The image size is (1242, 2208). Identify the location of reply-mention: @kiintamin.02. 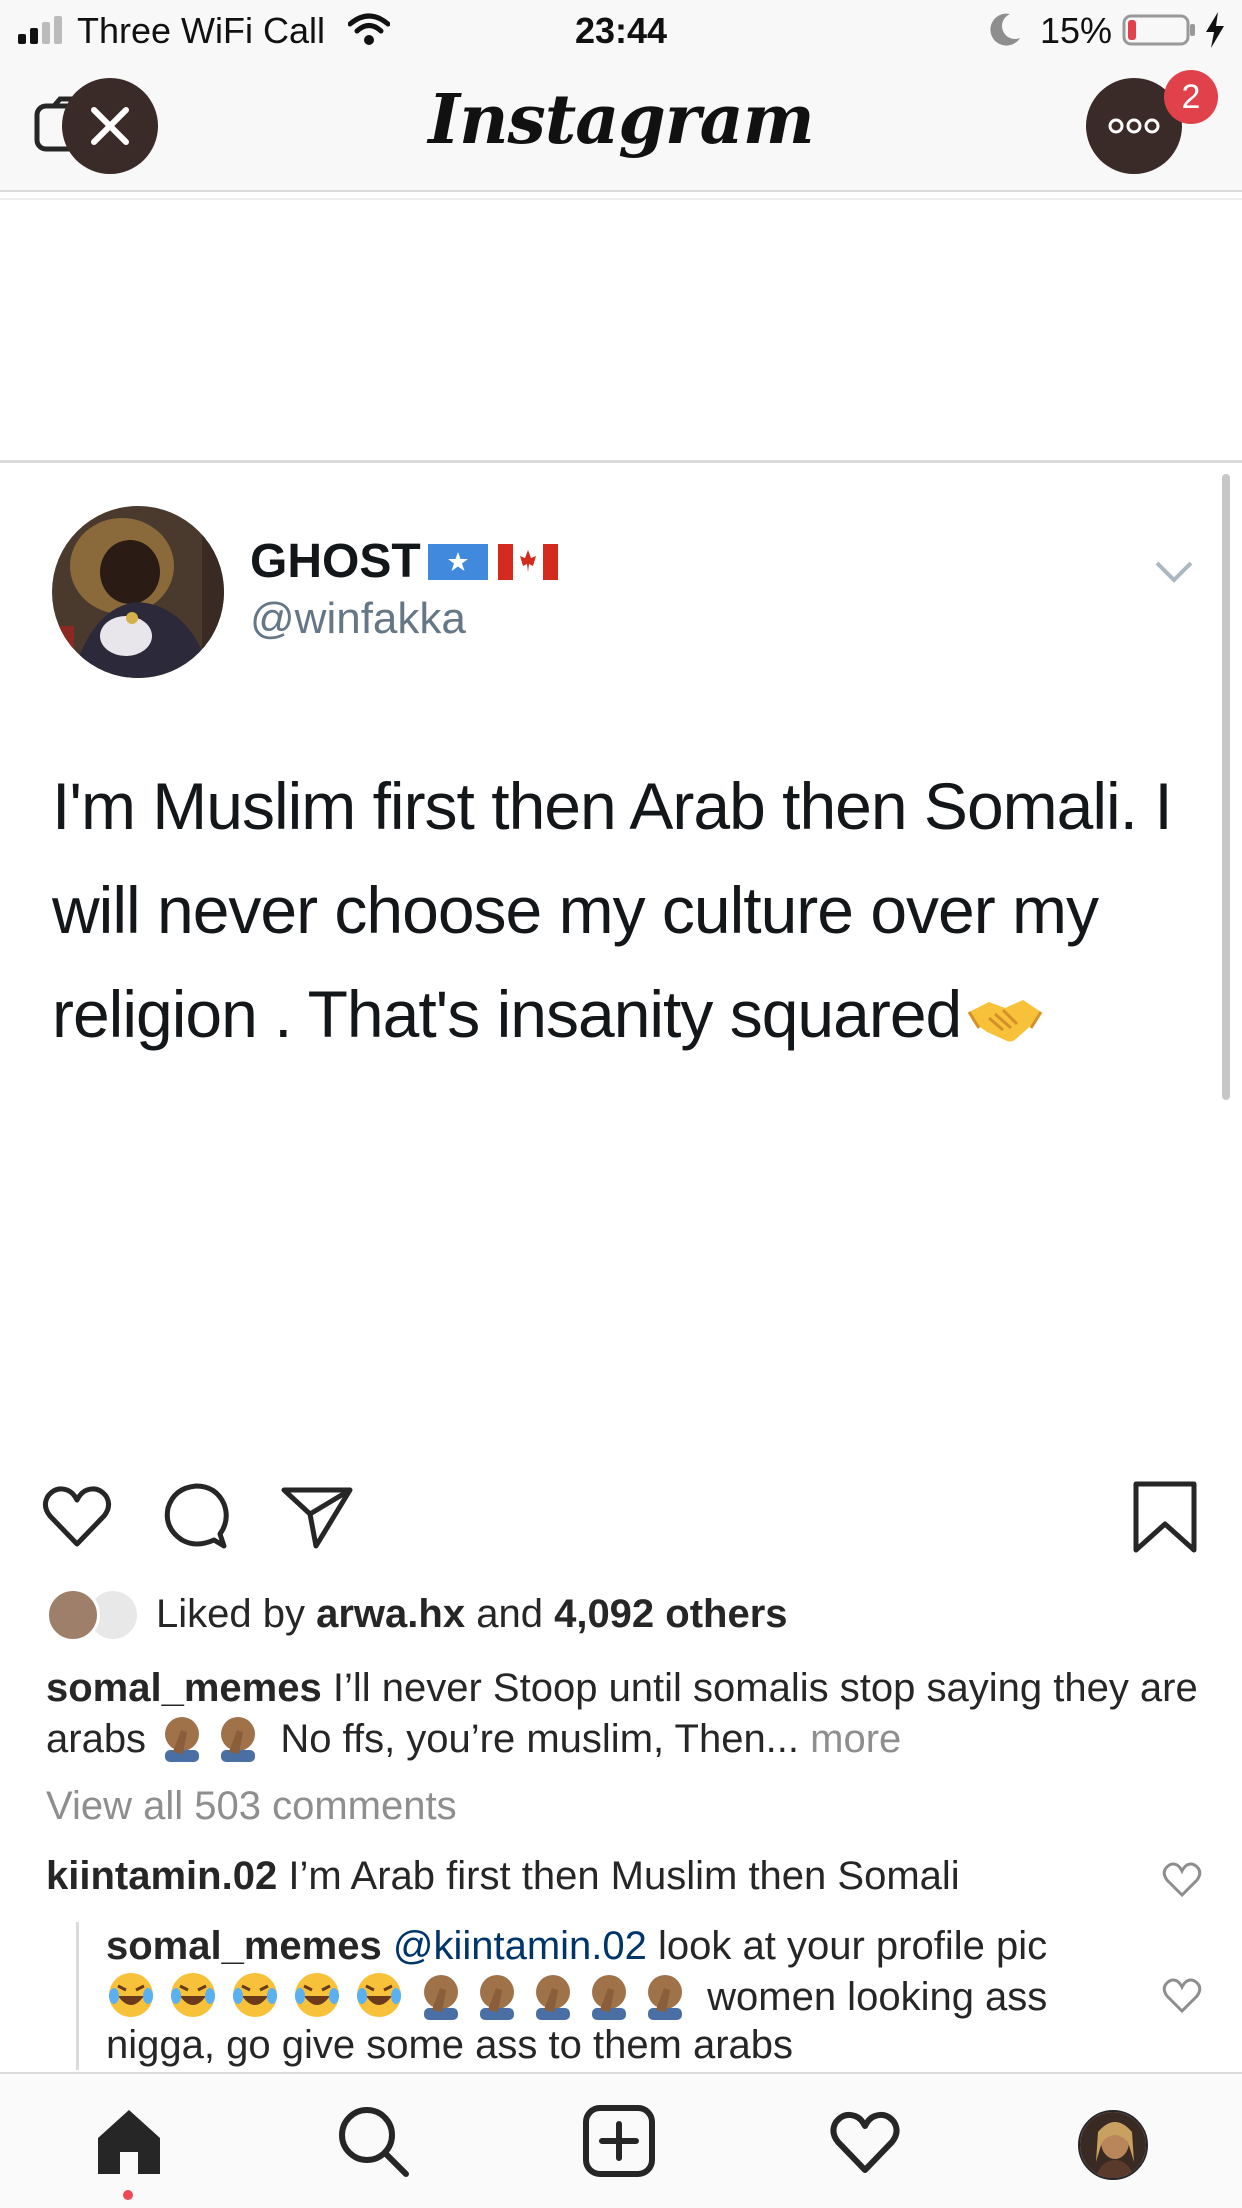
(520, 1946).